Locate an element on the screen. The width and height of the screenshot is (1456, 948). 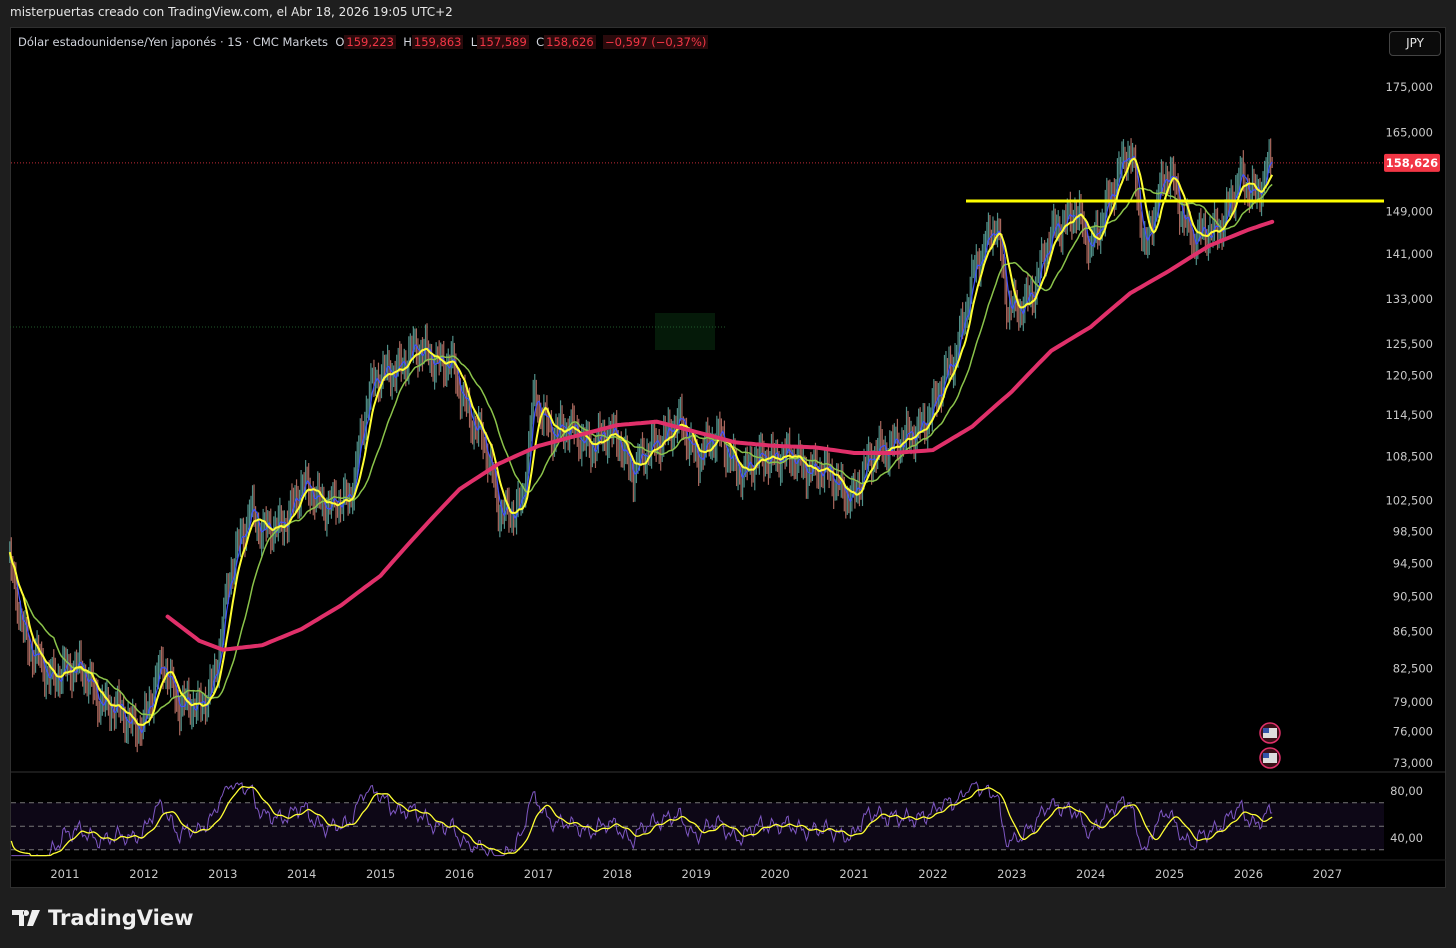
price-axis-label: 79,000 is located at coordinates (1413, 702).